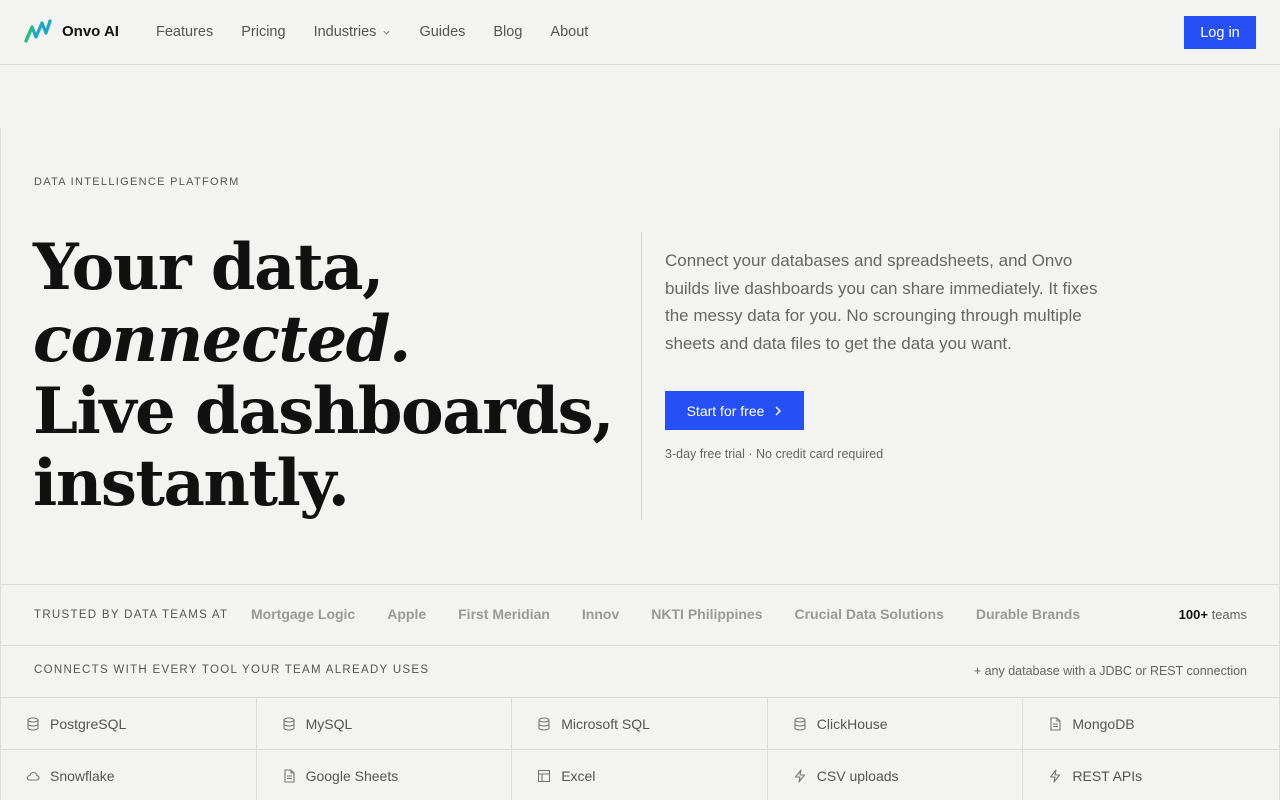 Image resolution: width=1280 pixels, height=800 pixels. I want to click on customer-logo: NKTI Philippines, so click(707, 614).